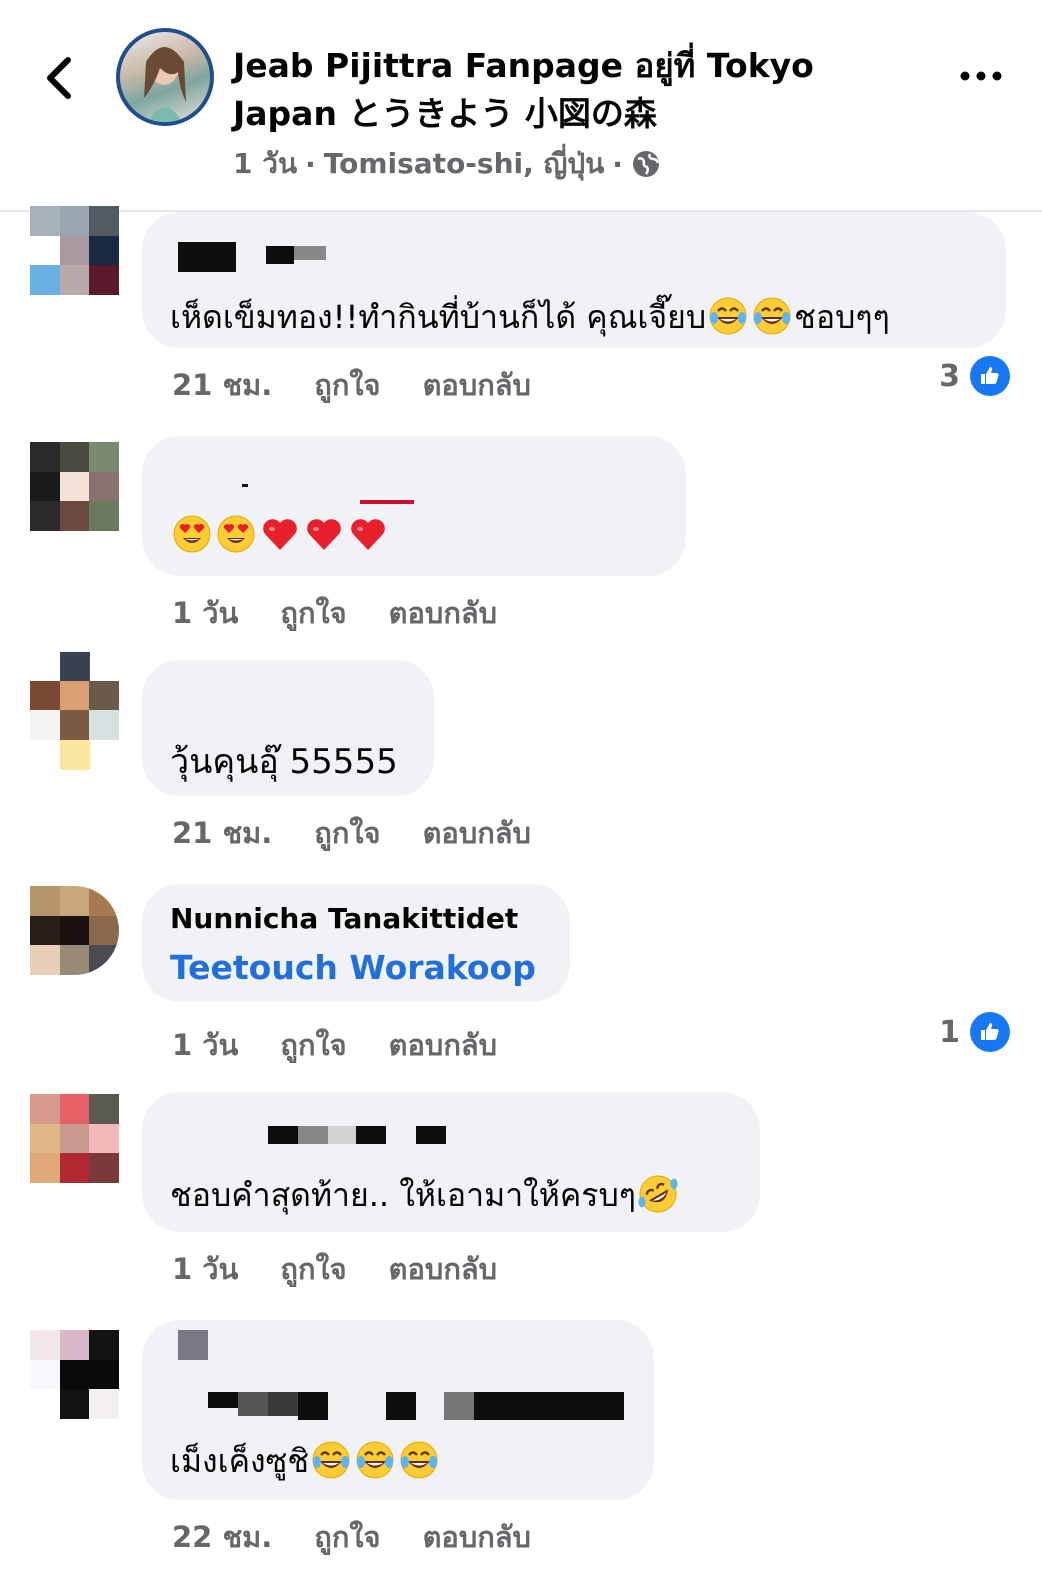 The height and width of the screenshot is (1573, 1042). I want to click on comment-item: วุ้นคุนอุ๊ 55555 21 ชม. ถูกใจ ตอบกลับ, so click(521, 757).